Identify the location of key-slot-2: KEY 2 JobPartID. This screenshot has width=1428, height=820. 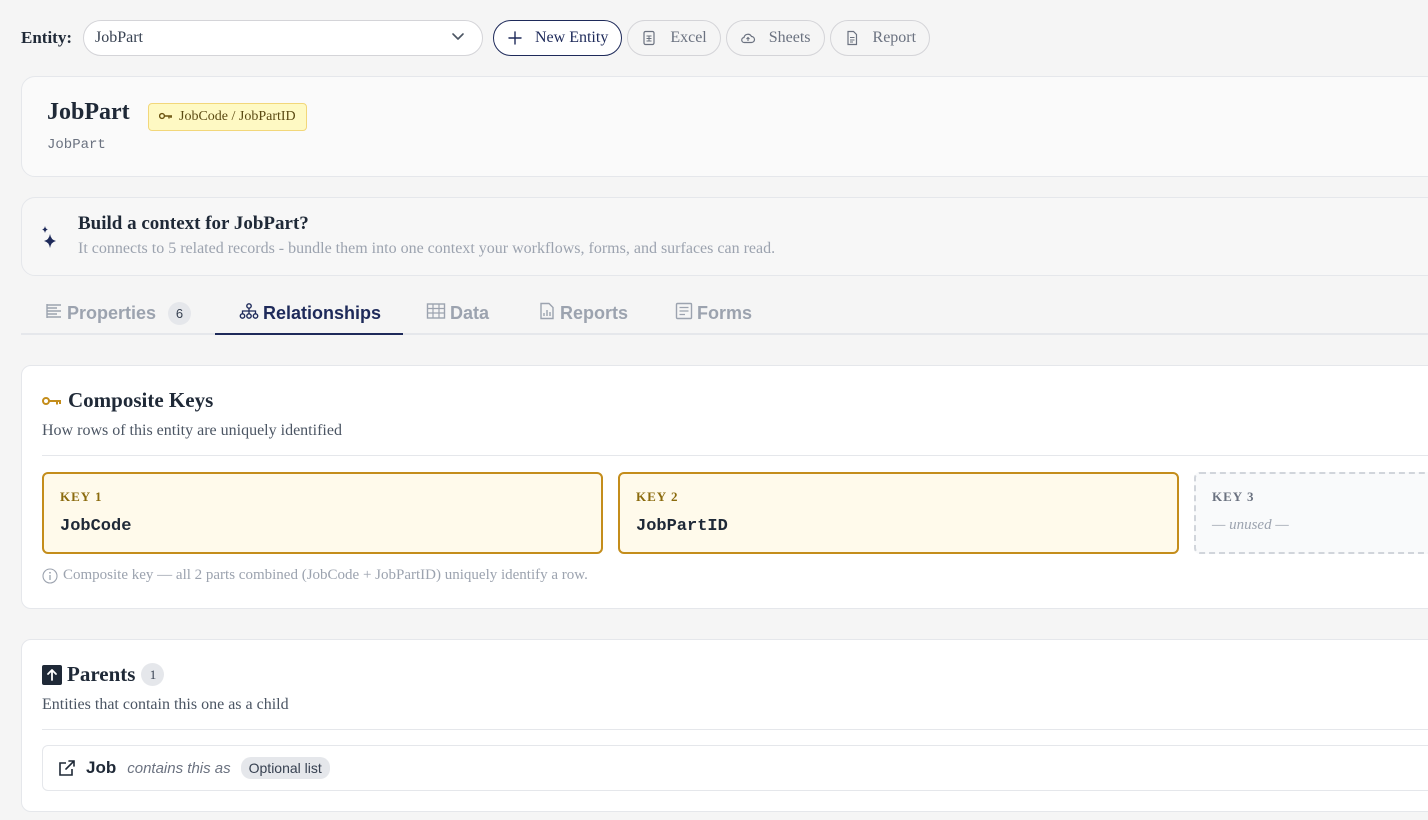
(898, 513).